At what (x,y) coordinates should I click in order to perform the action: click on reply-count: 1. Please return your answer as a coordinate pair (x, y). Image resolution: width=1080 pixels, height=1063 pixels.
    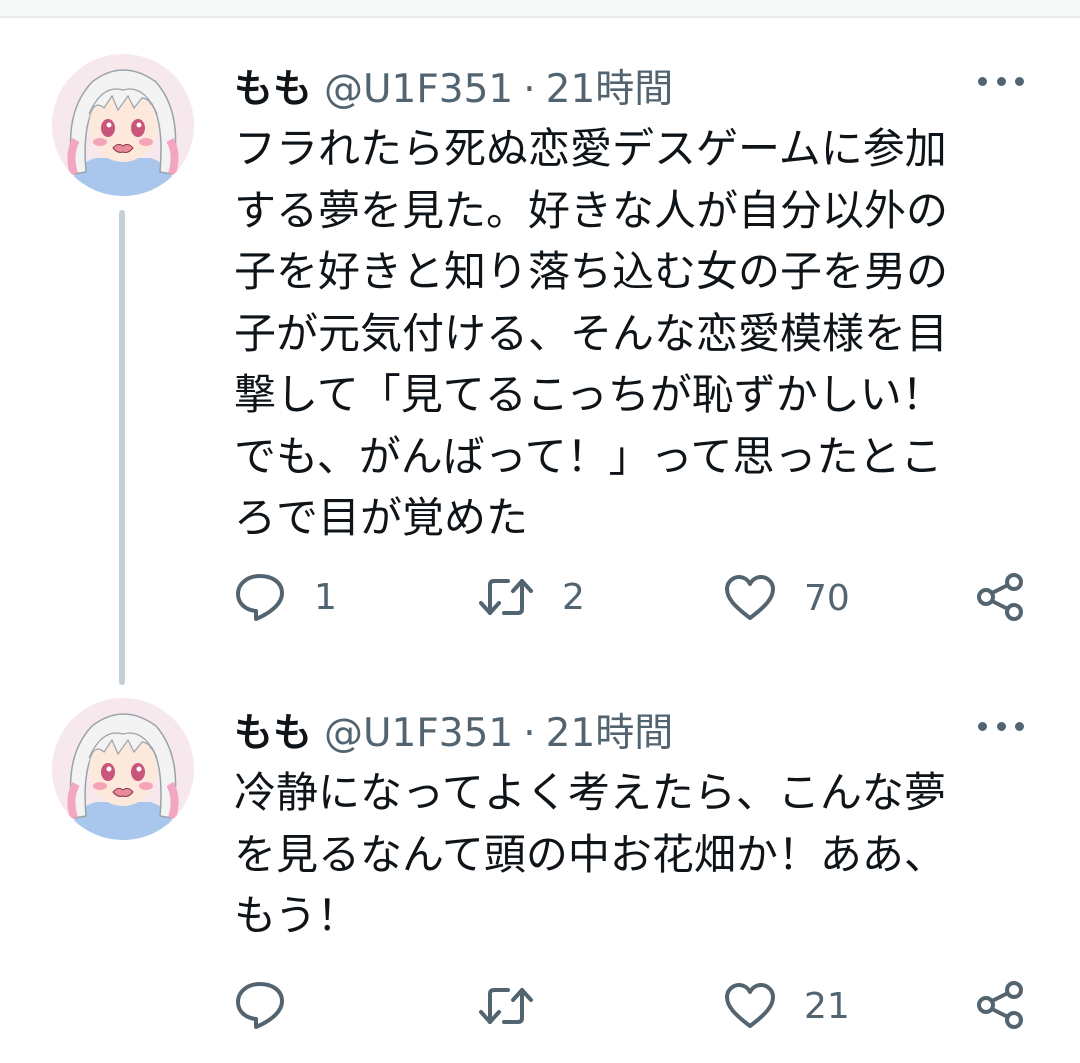
    Looking at the image, I should click on (325, 597).